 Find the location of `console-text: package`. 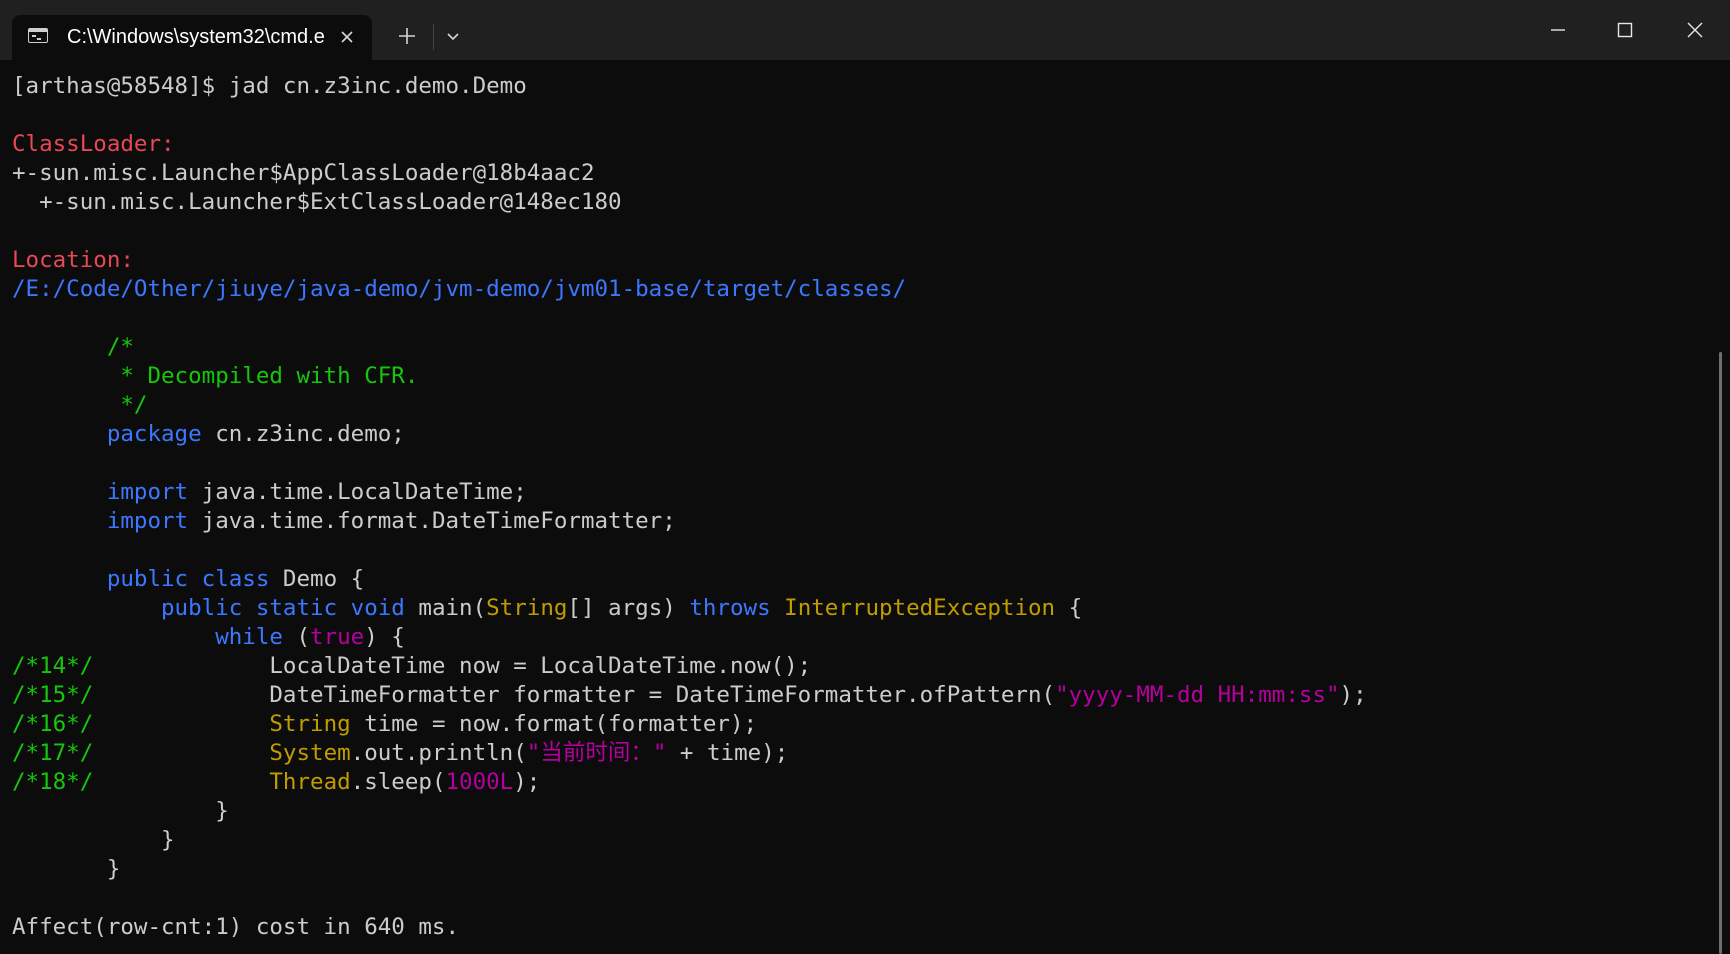

console-text: package is located at coordinates (154, 434).